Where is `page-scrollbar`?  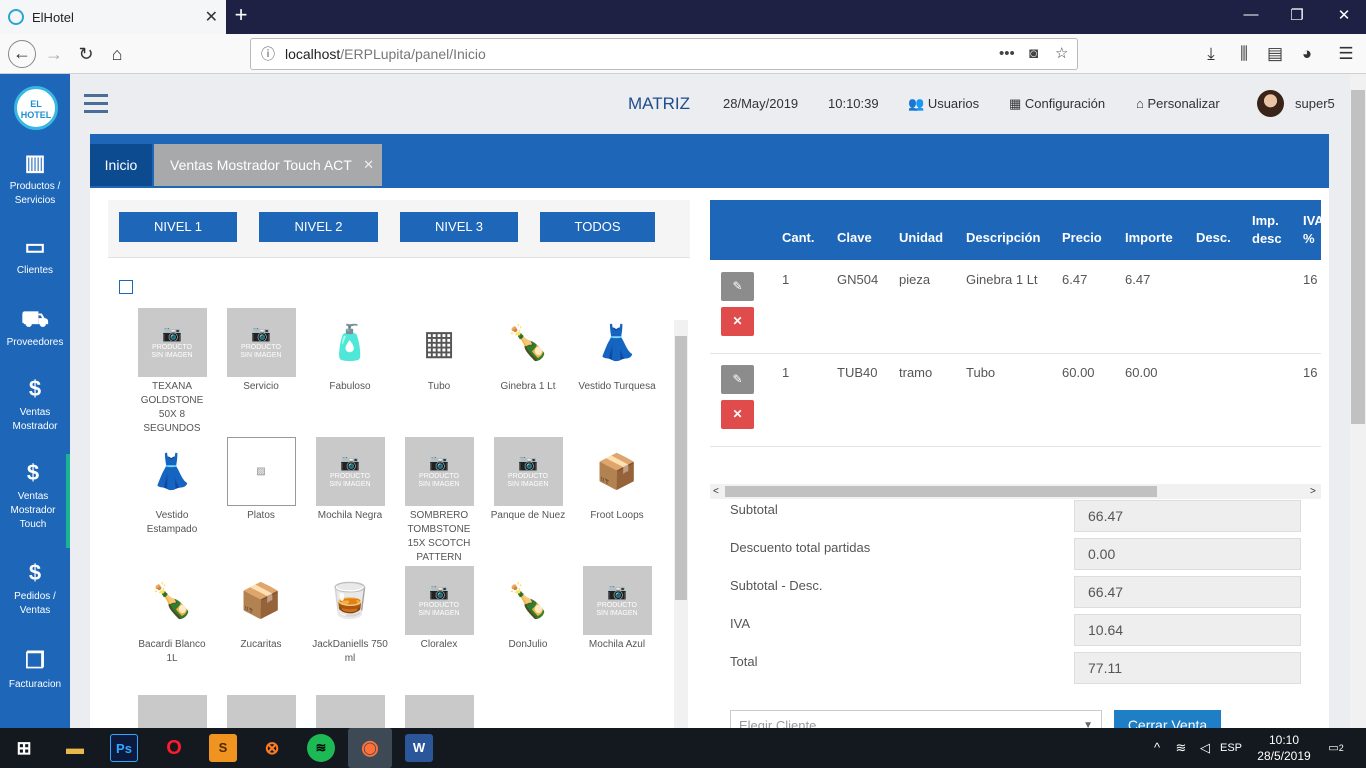
page-scrollbar is located at coordinates (1358, 401).